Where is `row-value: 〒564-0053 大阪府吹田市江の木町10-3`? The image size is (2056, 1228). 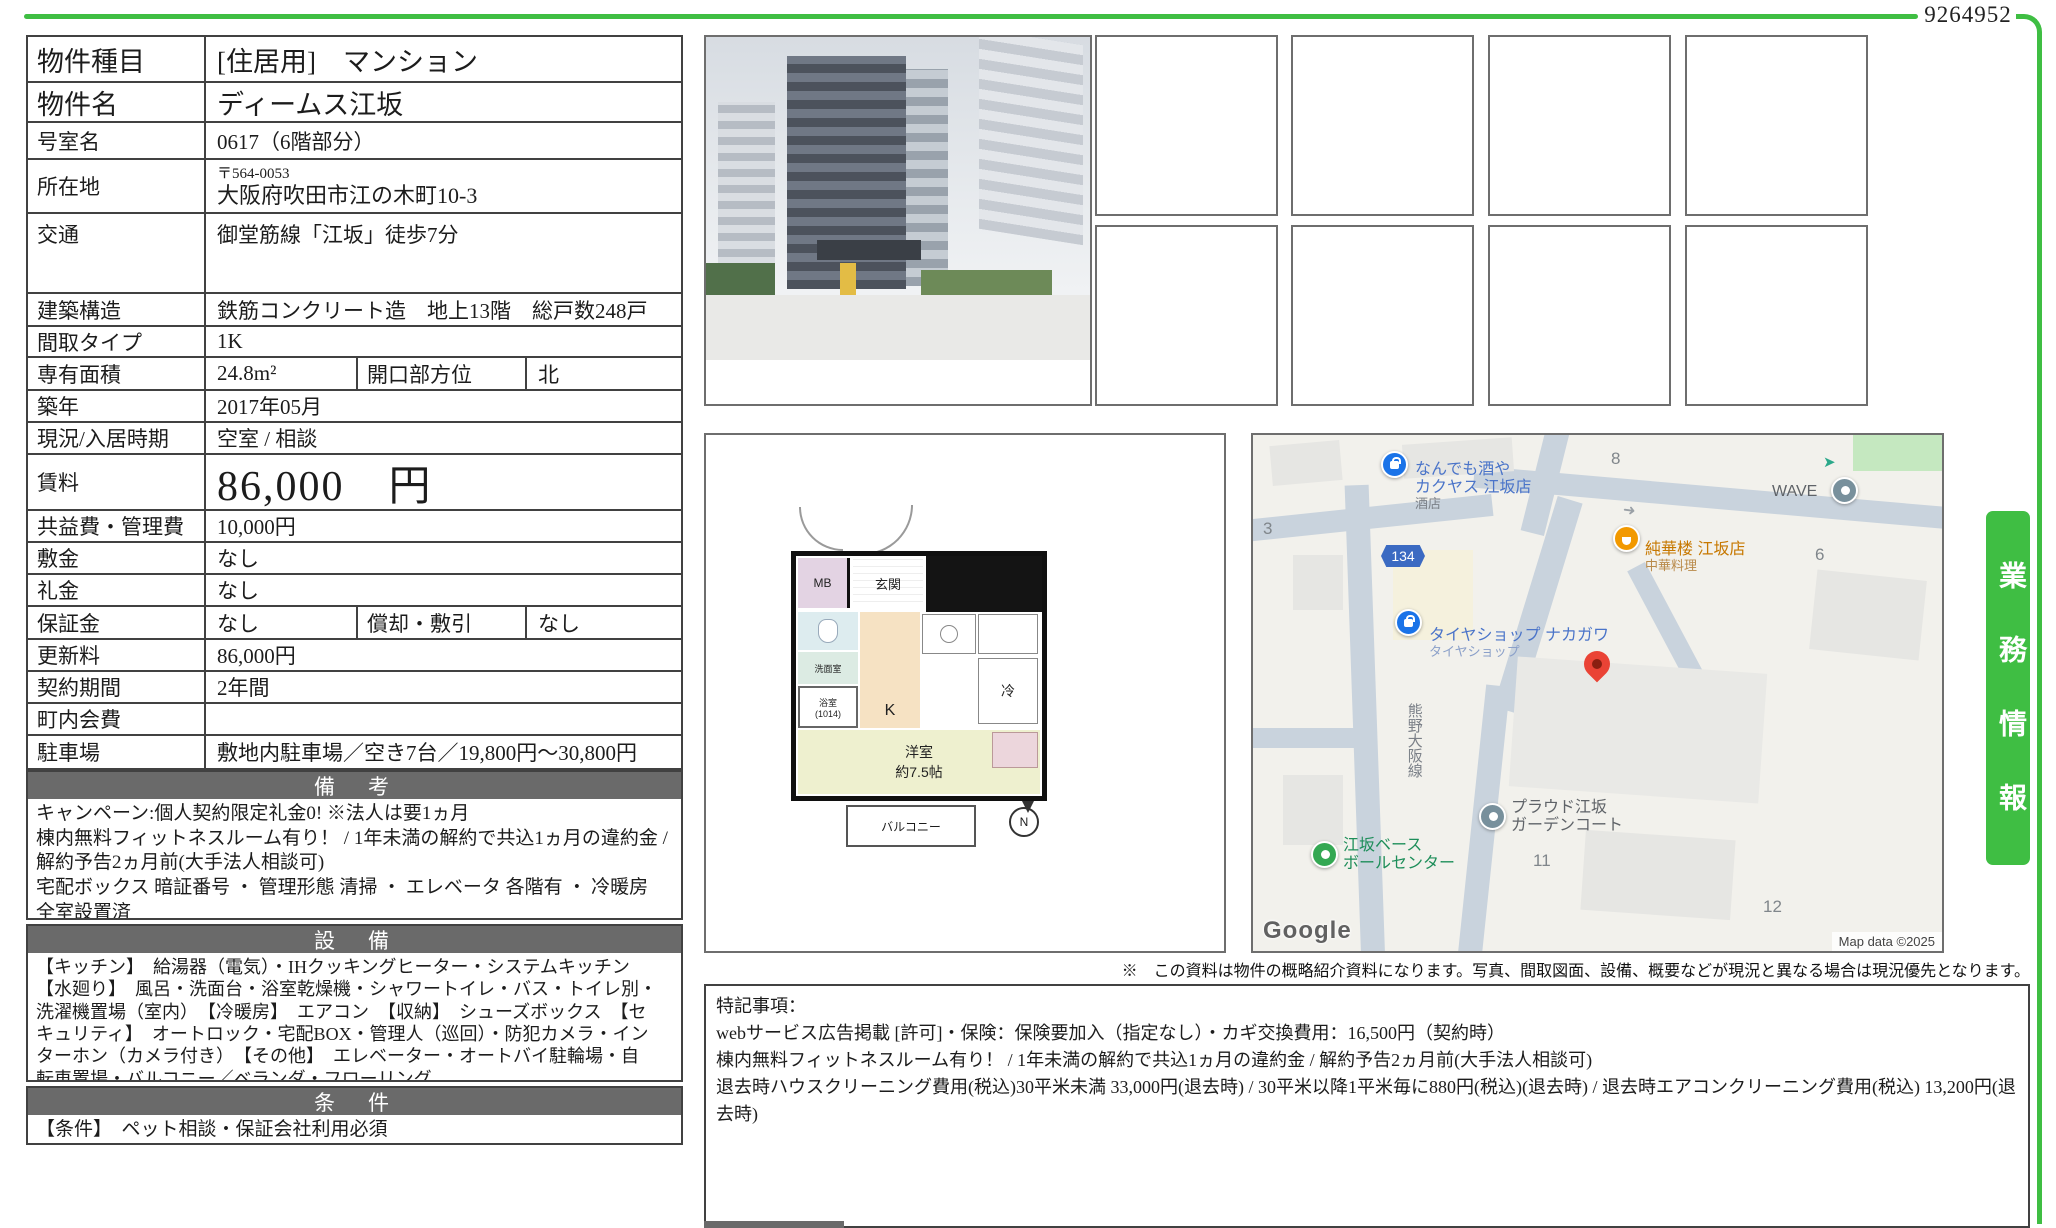
row-value: 〒564-0053 大阪府吹田市江の木町10-3 is located at coordinates (443, 186).